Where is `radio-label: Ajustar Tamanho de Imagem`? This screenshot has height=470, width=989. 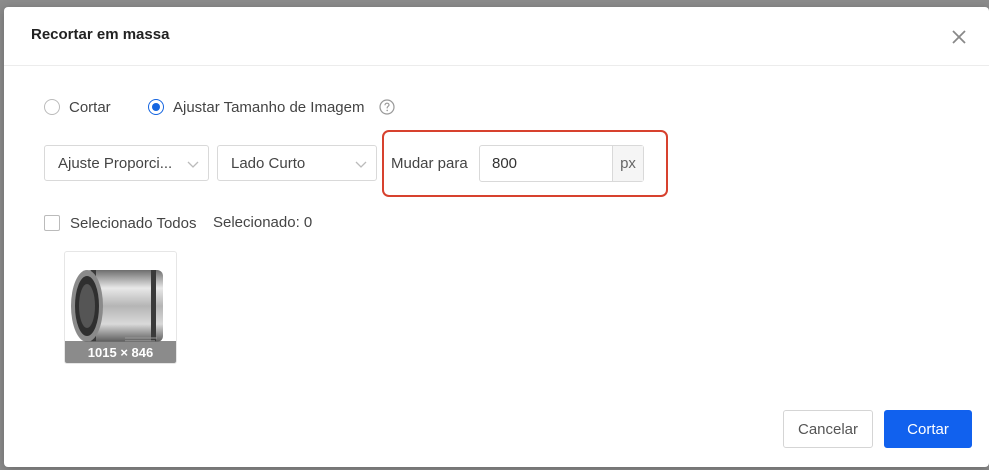
radio-label: Ajustar Tamanho de Imagem is located at coordinates (269, 107).